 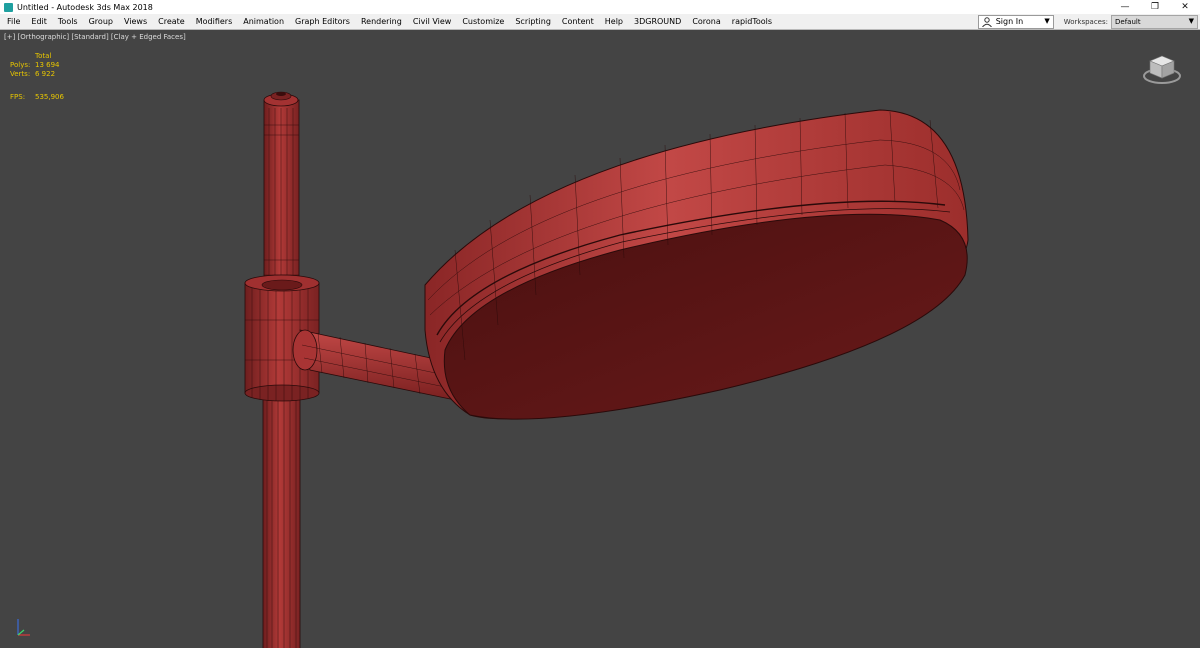 What do you see at coordinates (45, 74) in the screenshot?
I see `verts-value: 6 922` at bounding box center [45, 74].